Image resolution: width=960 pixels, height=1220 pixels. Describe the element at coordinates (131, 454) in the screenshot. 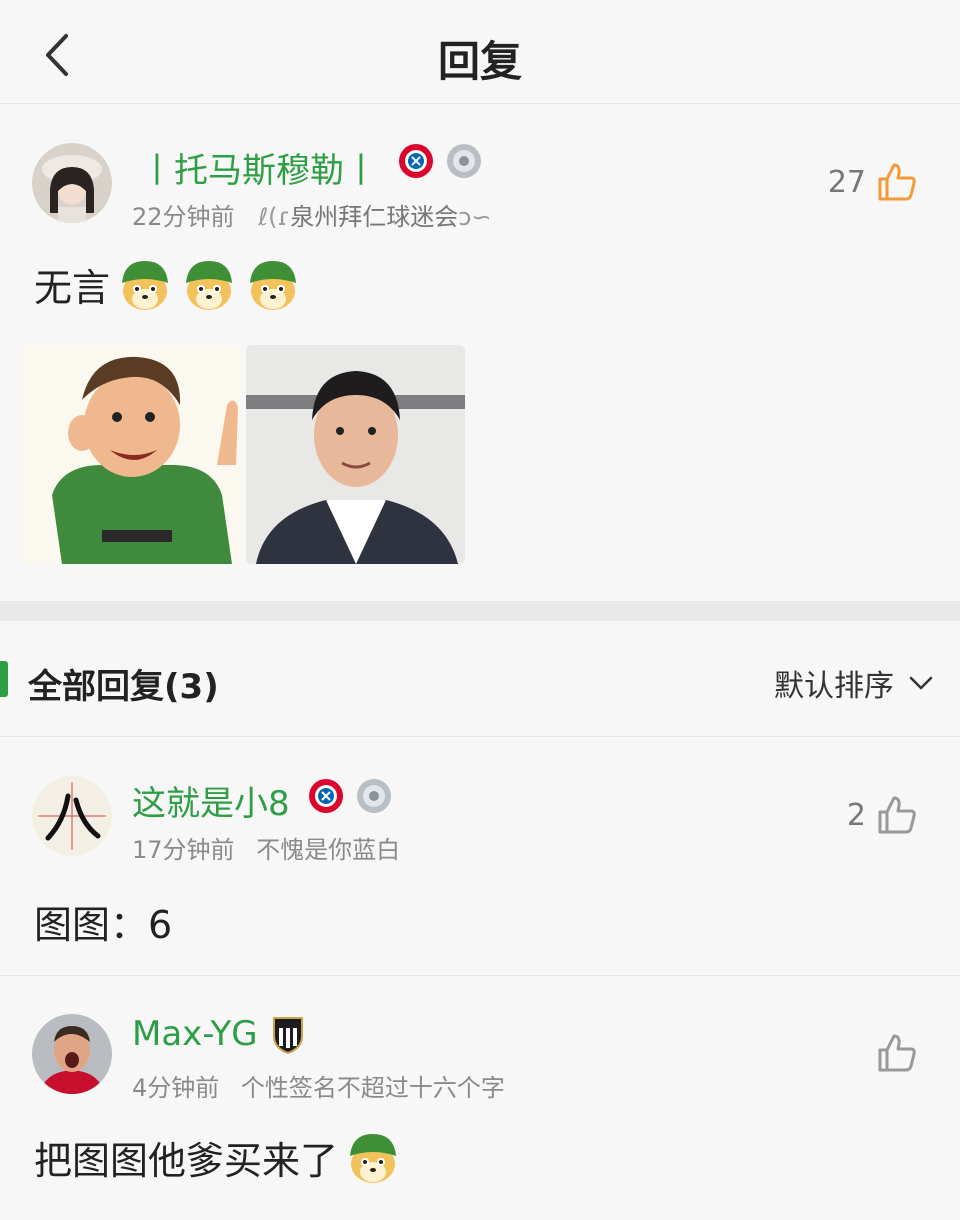

I see `cartoon-image` at that location.